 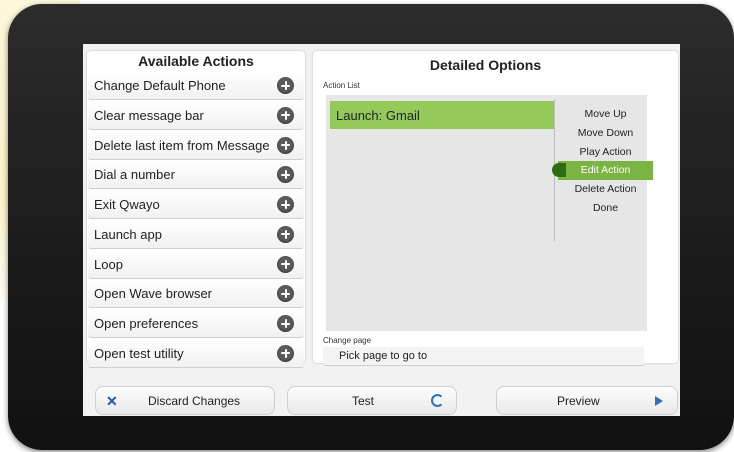 What do you see at coordinates (437, 400) in the screenshot?
I see `refresh-icon` at bounding box center [437, 400].